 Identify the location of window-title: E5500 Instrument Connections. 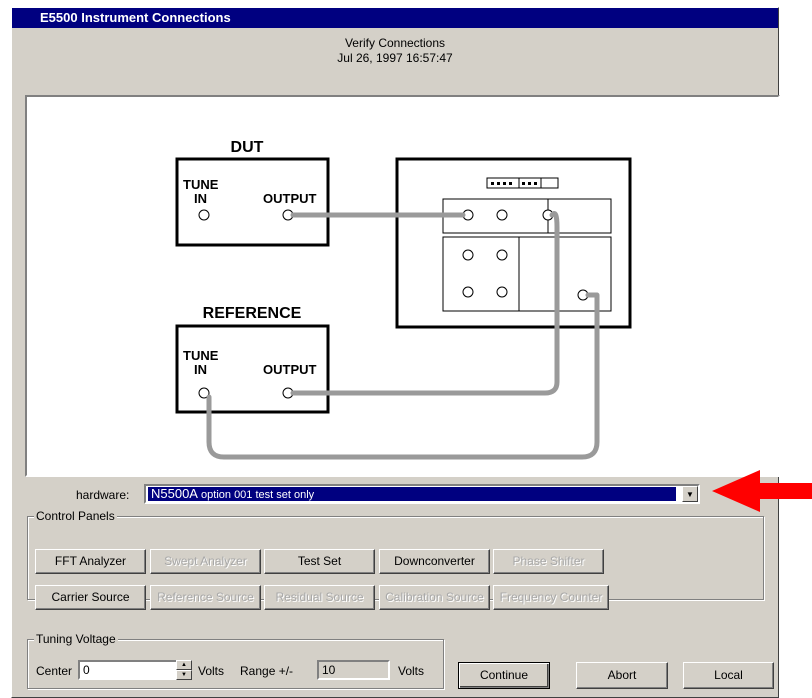
(395, 18).